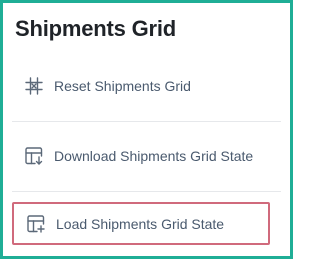 This screenshot has width=320, height=259. What do you see at coordinates (122, 86) in the screenshot?
I see `menu-item-label: Reset Shipments Grid` at bounding box center [122, 86].